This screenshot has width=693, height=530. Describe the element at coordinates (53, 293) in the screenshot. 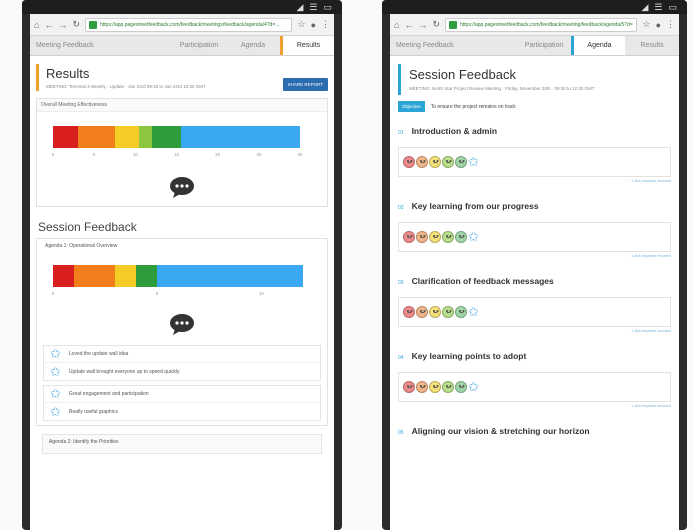

I see `tick-label: 0` at that location.